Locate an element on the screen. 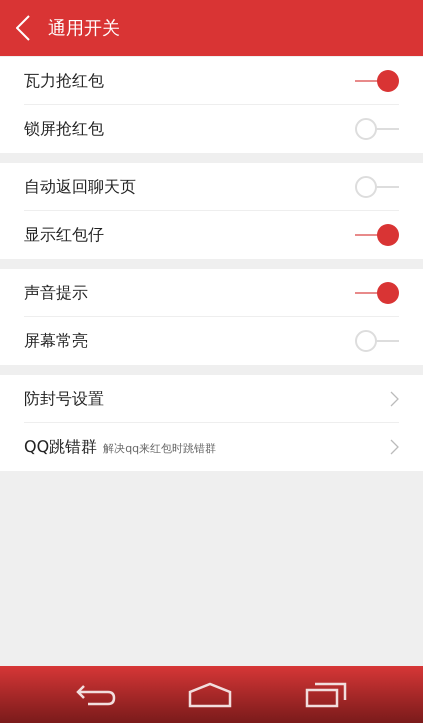  home-icon is located at coordinates (210, 695).